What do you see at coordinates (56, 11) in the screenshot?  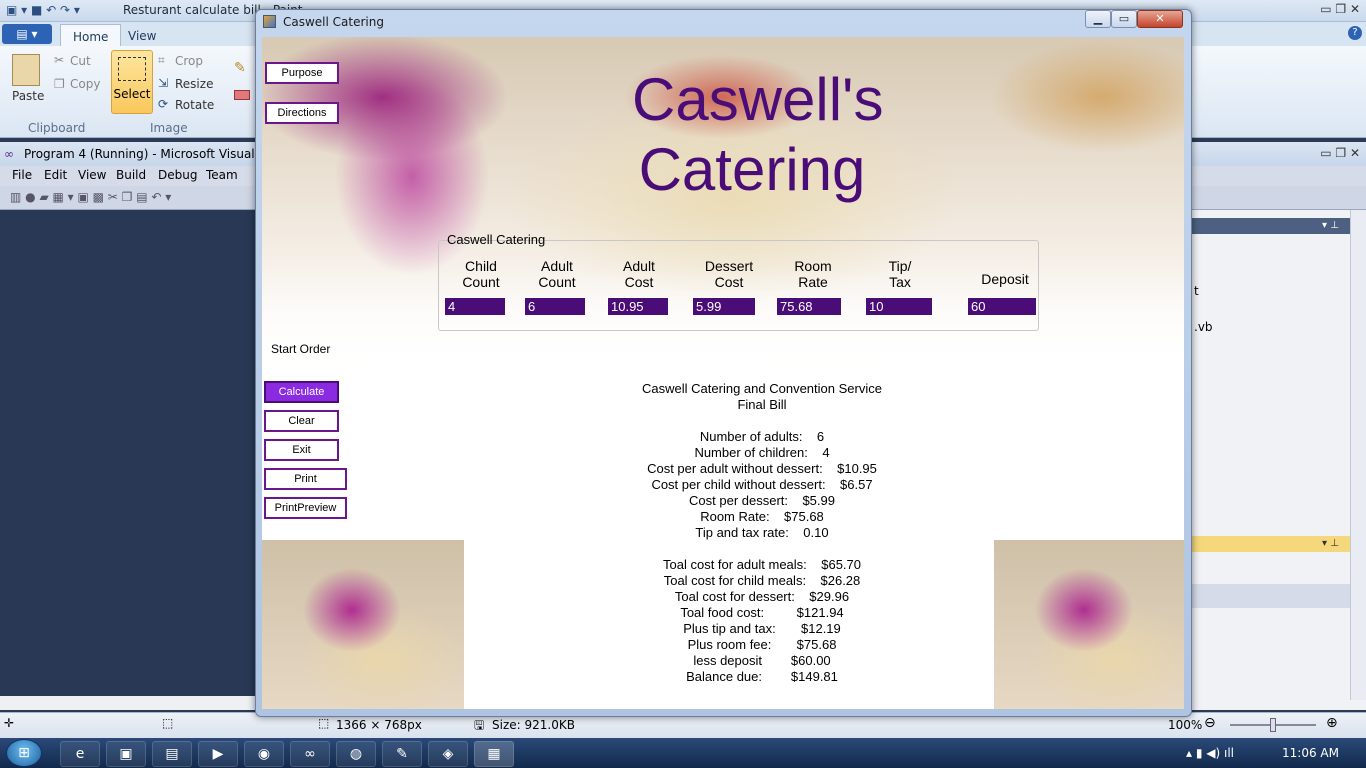 I see `paint-quick-access: ▣ ▾ ■ ↶ ↷ ▾` at bounding box center [56, 11].